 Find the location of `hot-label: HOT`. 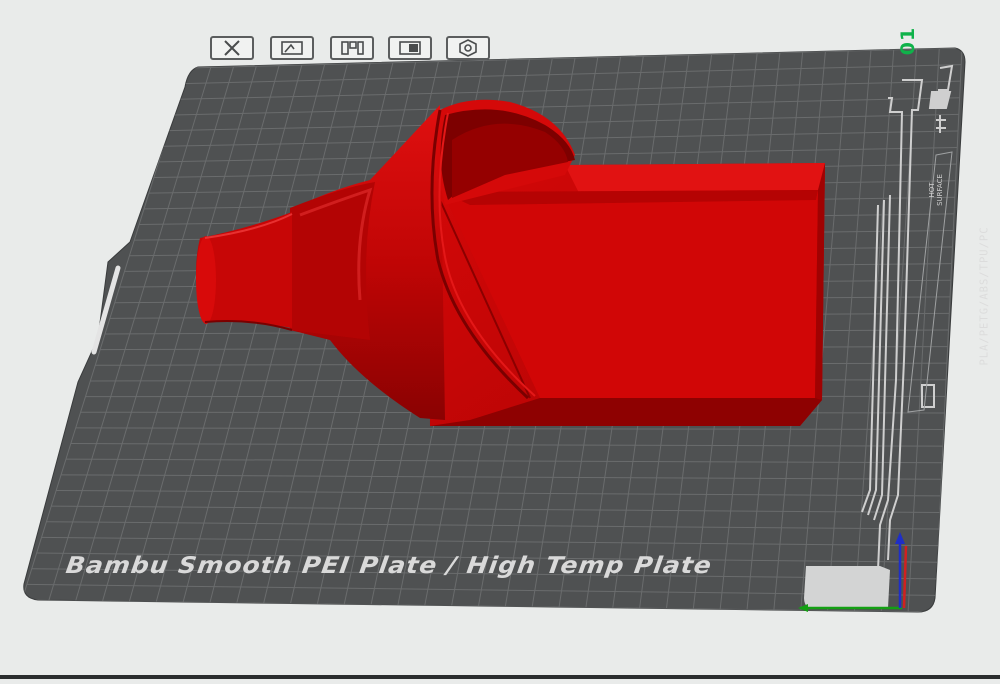

hot-label: HOT is located at coordinates (932, 189).